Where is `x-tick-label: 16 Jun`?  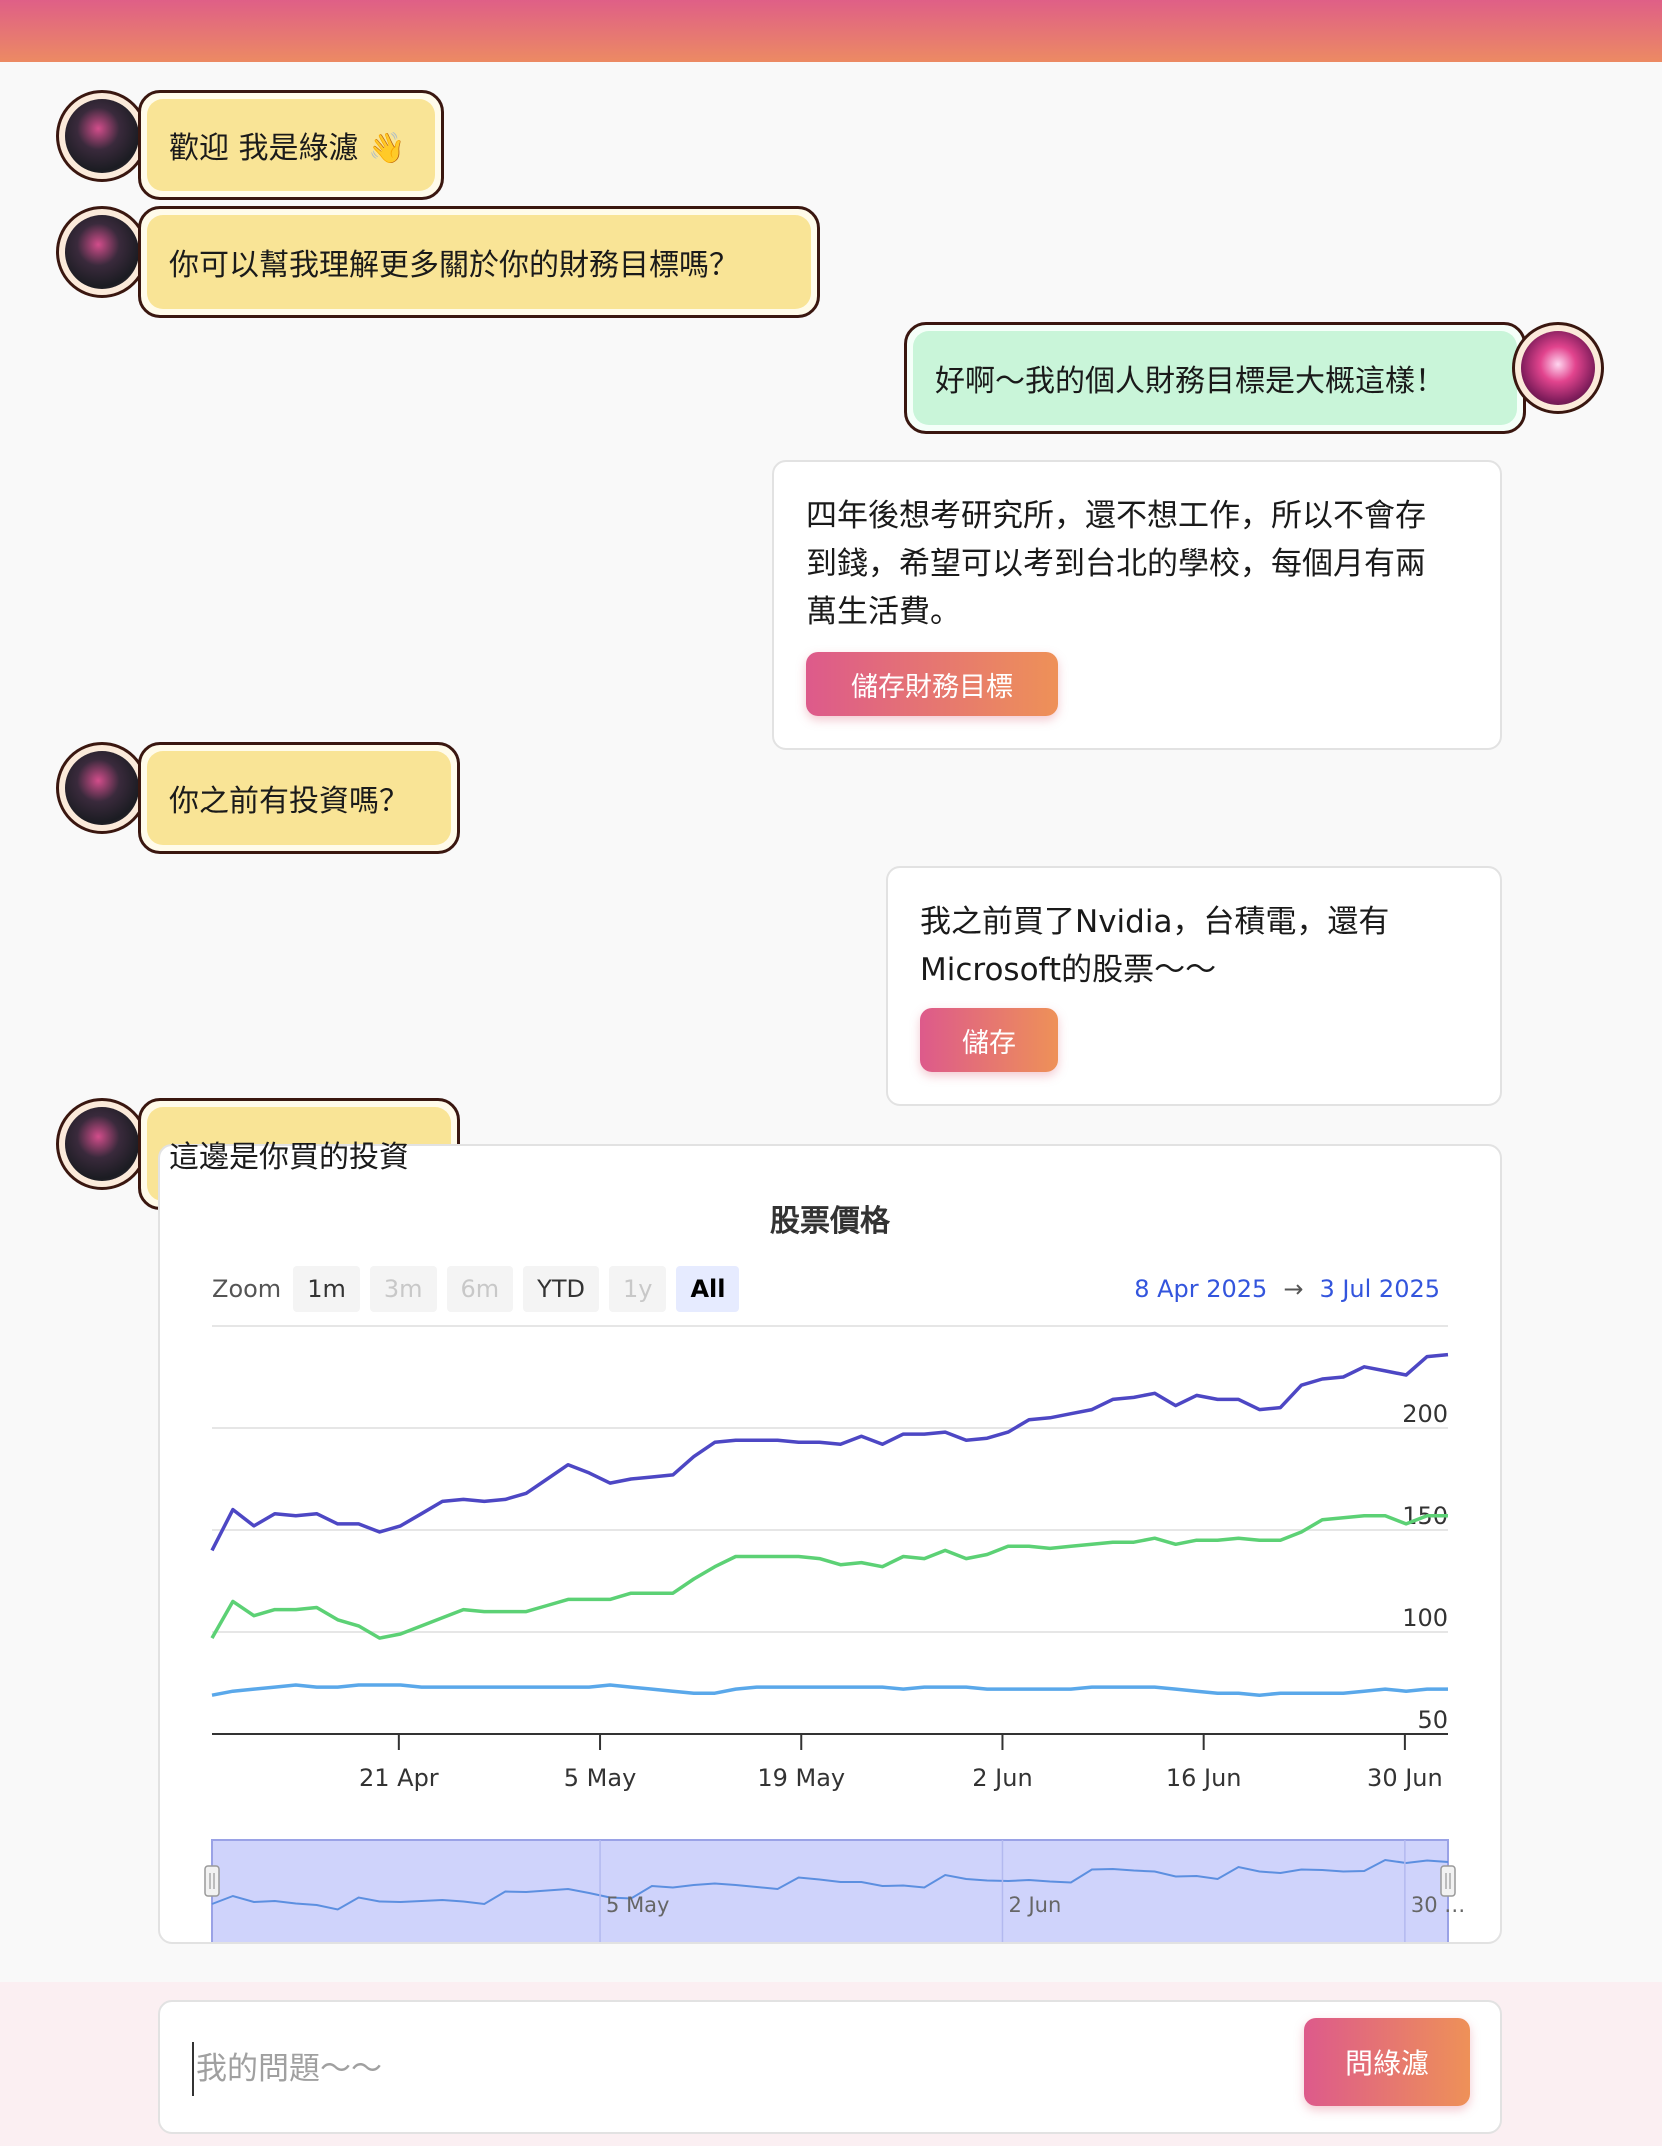 x-tick-label: 16 Jun is located at coordinates (1204, 1778).